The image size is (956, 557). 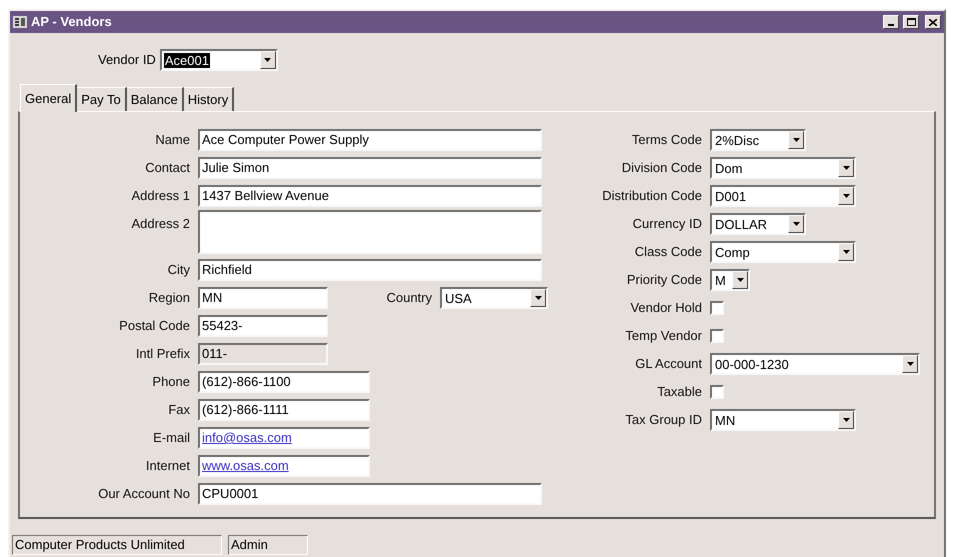 I want to click on field-label: Temp Vendor, so click(x=663, y=336).